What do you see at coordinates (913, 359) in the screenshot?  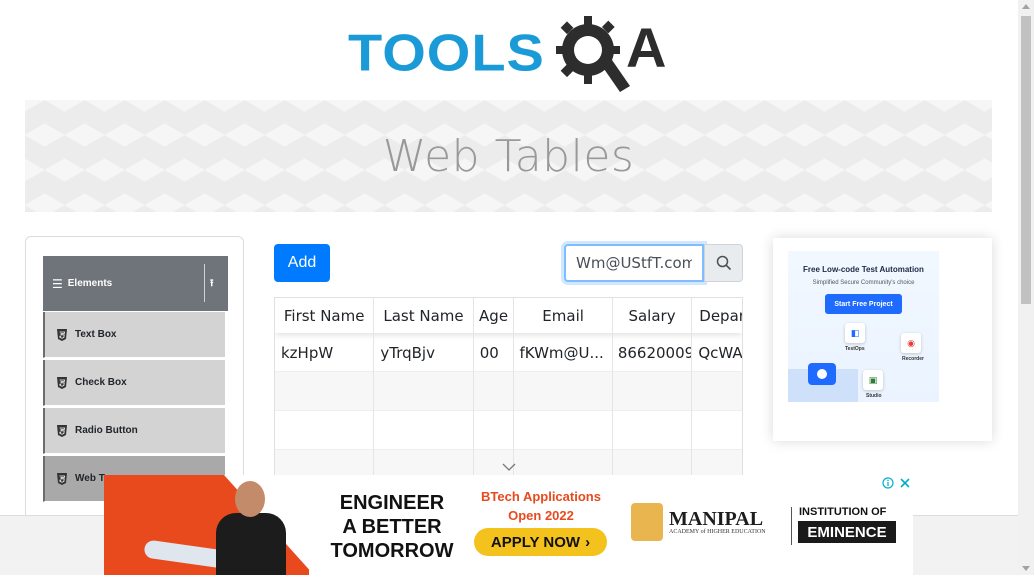 I see `recorder-label: Recorder` at bounding box center [913, 359].